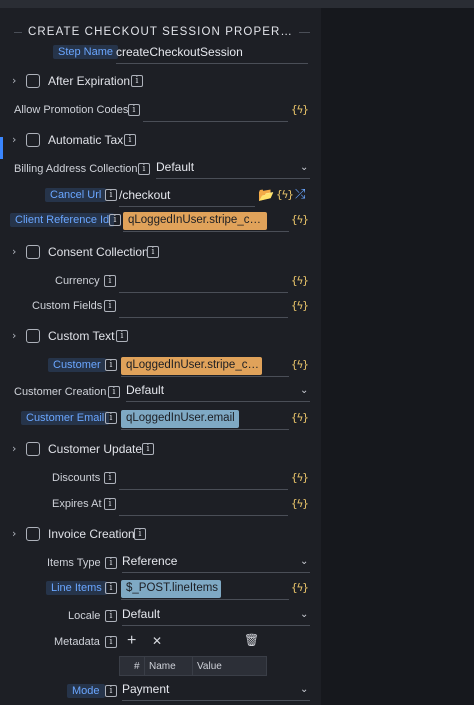 Image resolution: width=474 pixels, height=705 pixels. What do you see at coordinates (77, 281) in the screenshot?
I see `currency-label: Currency` at bounding box center [77, 281].